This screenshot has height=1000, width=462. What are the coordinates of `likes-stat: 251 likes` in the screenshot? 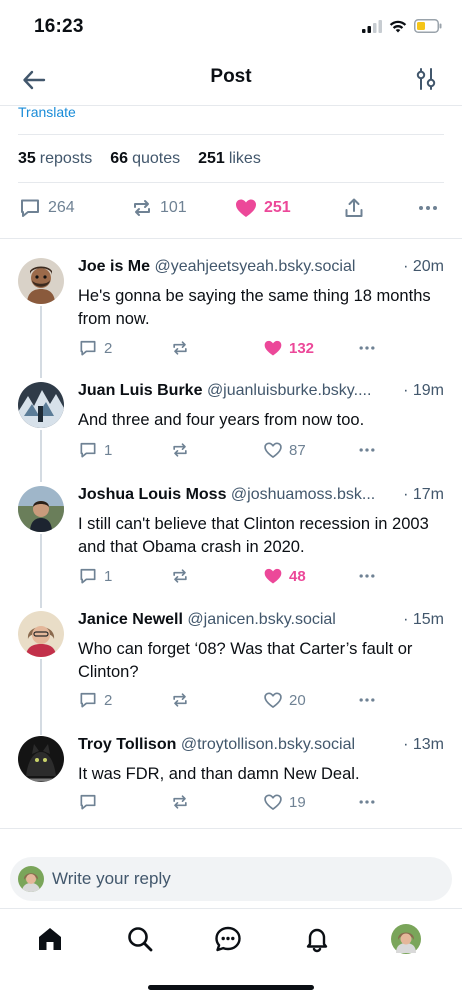 It's located at (229, 159).